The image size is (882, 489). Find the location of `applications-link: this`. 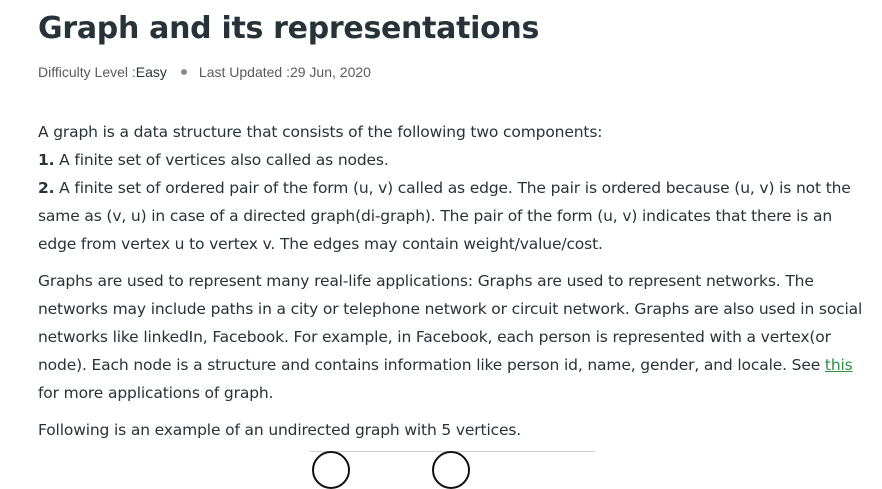

applications-link: this is located at coordinates (839, 365).